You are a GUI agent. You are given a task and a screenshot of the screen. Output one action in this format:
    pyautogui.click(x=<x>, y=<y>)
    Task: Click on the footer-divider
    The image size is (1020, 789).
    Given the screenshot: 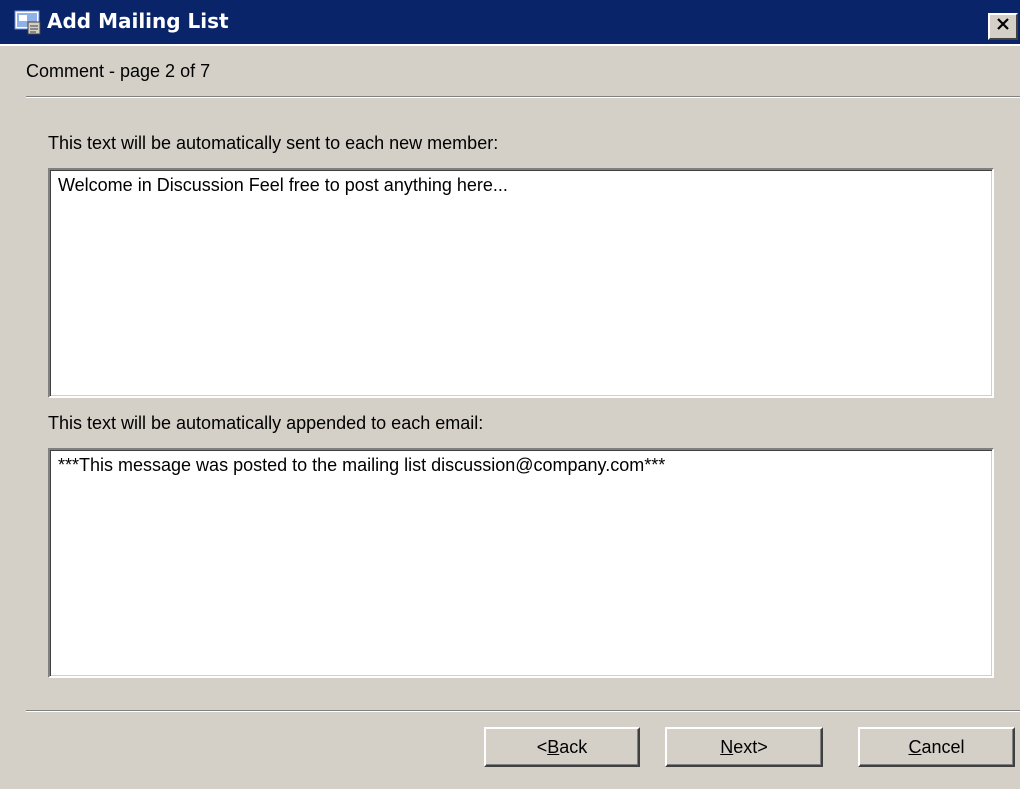 What is the action you would take?
    pyautogui.click(x=523, y=711)
    